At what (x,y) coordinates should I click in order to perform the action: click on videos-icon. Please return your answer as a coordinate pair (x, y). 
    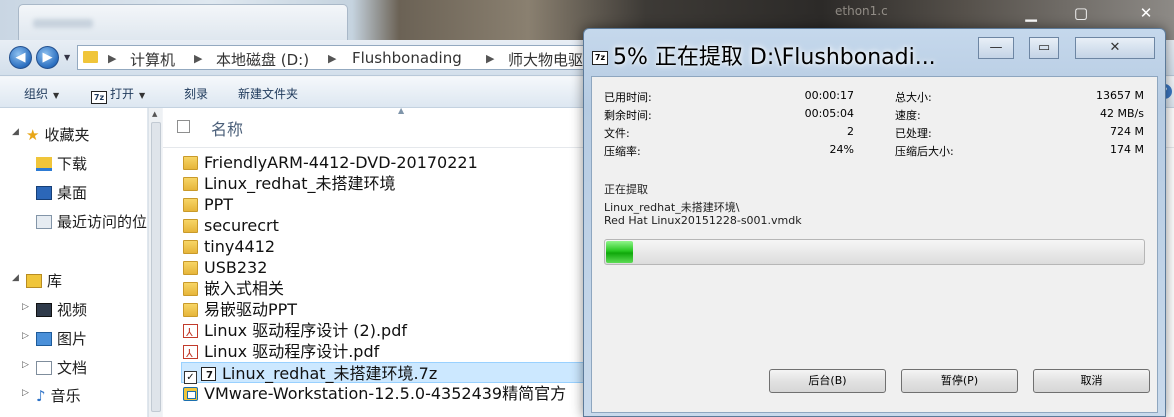
    Looking at the image, I should click on (44, 310).